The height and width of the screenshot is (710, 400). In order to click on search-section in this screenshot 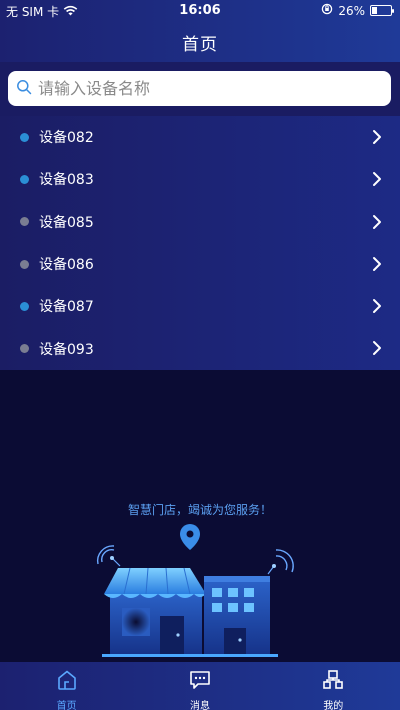, I will do `click(200, 89)`.